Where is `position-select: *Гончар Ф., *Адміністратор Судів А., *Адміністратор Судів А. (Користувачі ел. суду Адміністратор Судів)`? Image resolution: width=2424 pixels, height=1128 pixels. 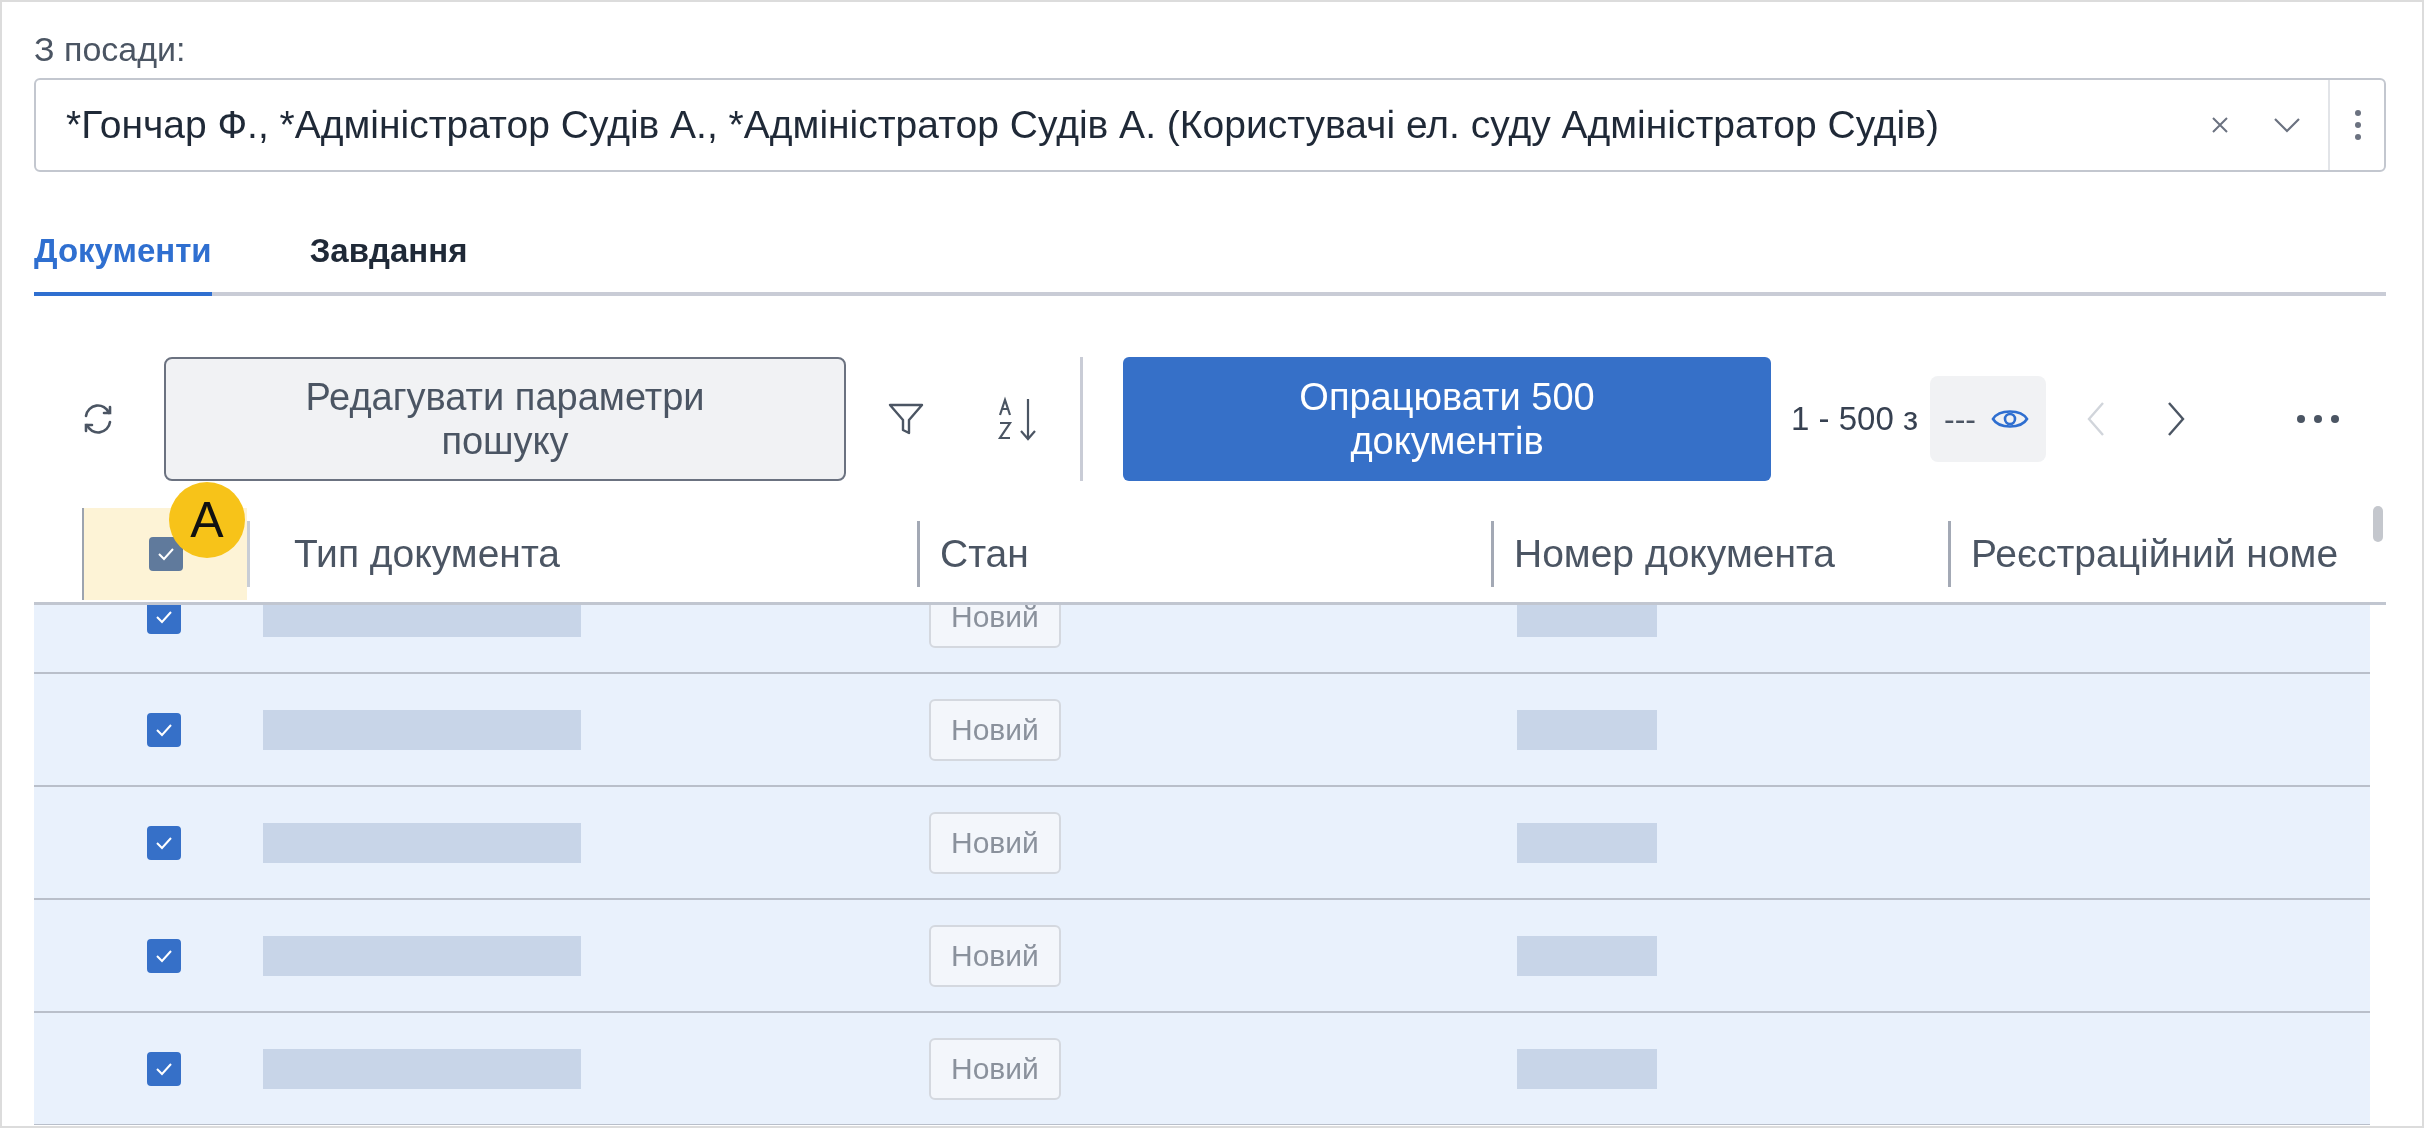 position-select: *Гончар Ф., *Адміністратор Судів А., *Адміністратор Судів А. (Користувачі ел. суду Адміністратор Судів) is located at coordinates (1210, 125).